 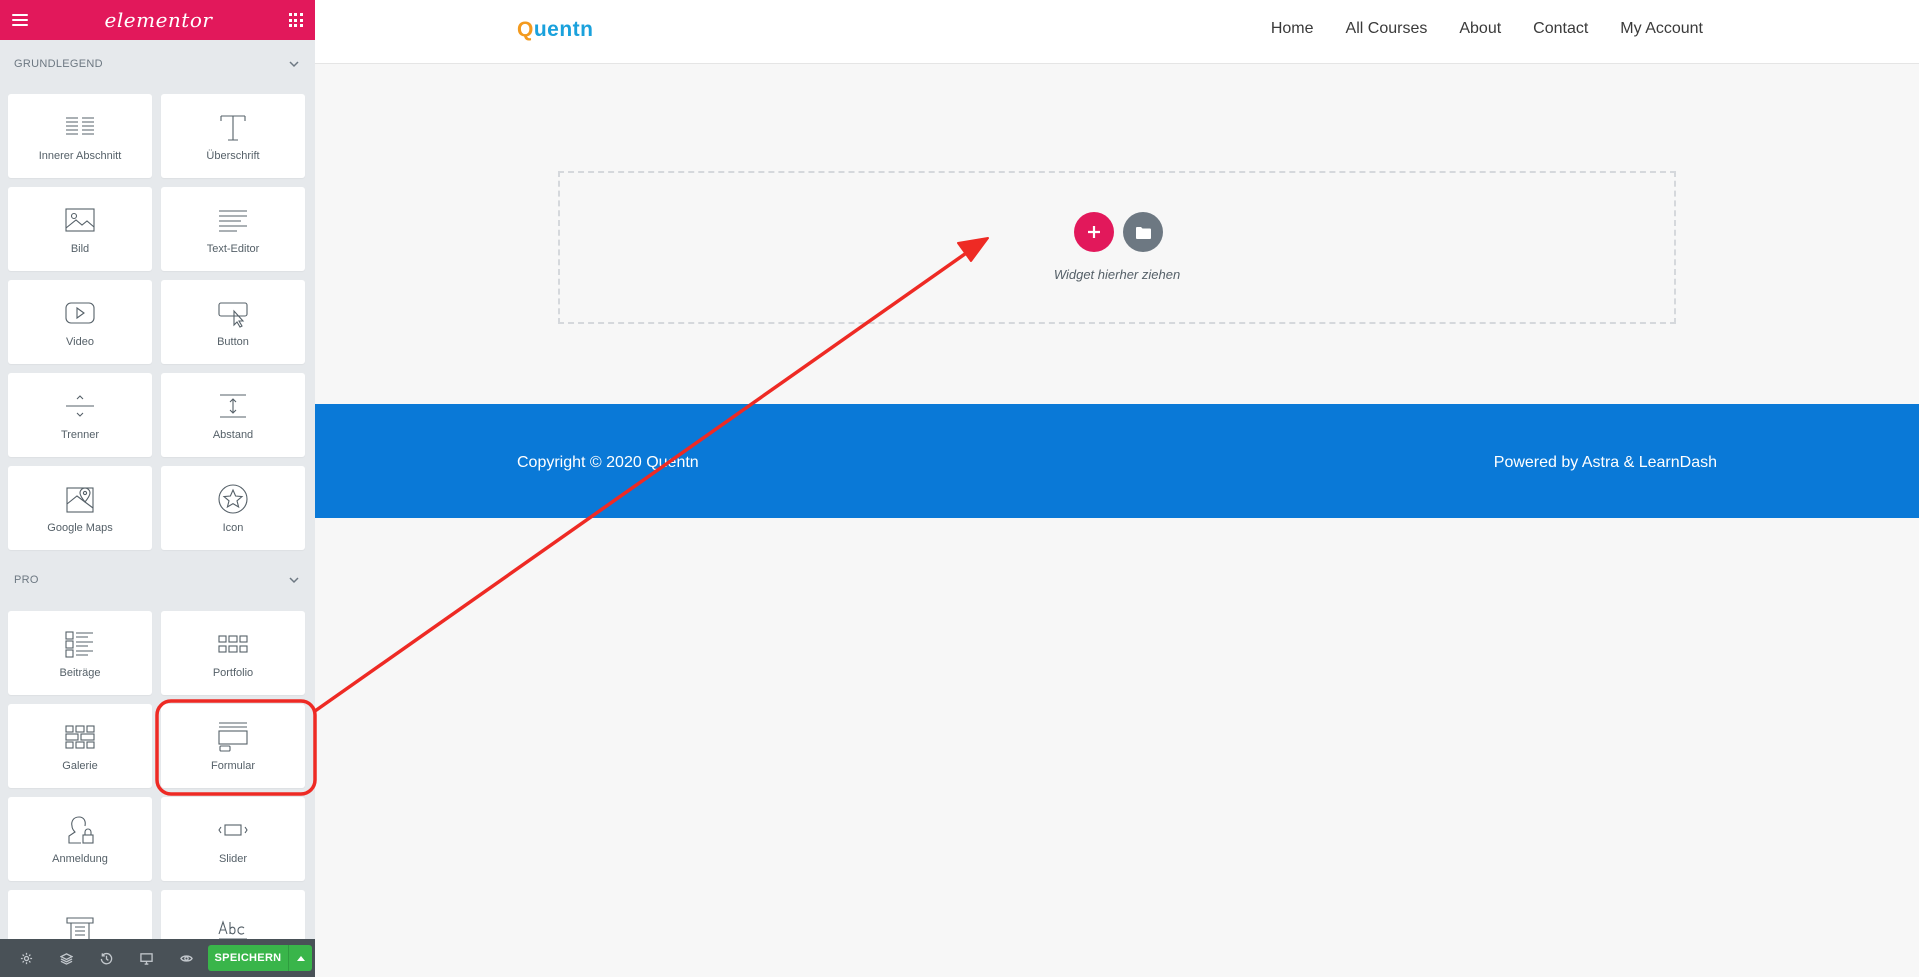 What do you see at coordinates (1118, 232) in the screenshot?
I see `dropzone-actions` at bounding box center [1118, 232].